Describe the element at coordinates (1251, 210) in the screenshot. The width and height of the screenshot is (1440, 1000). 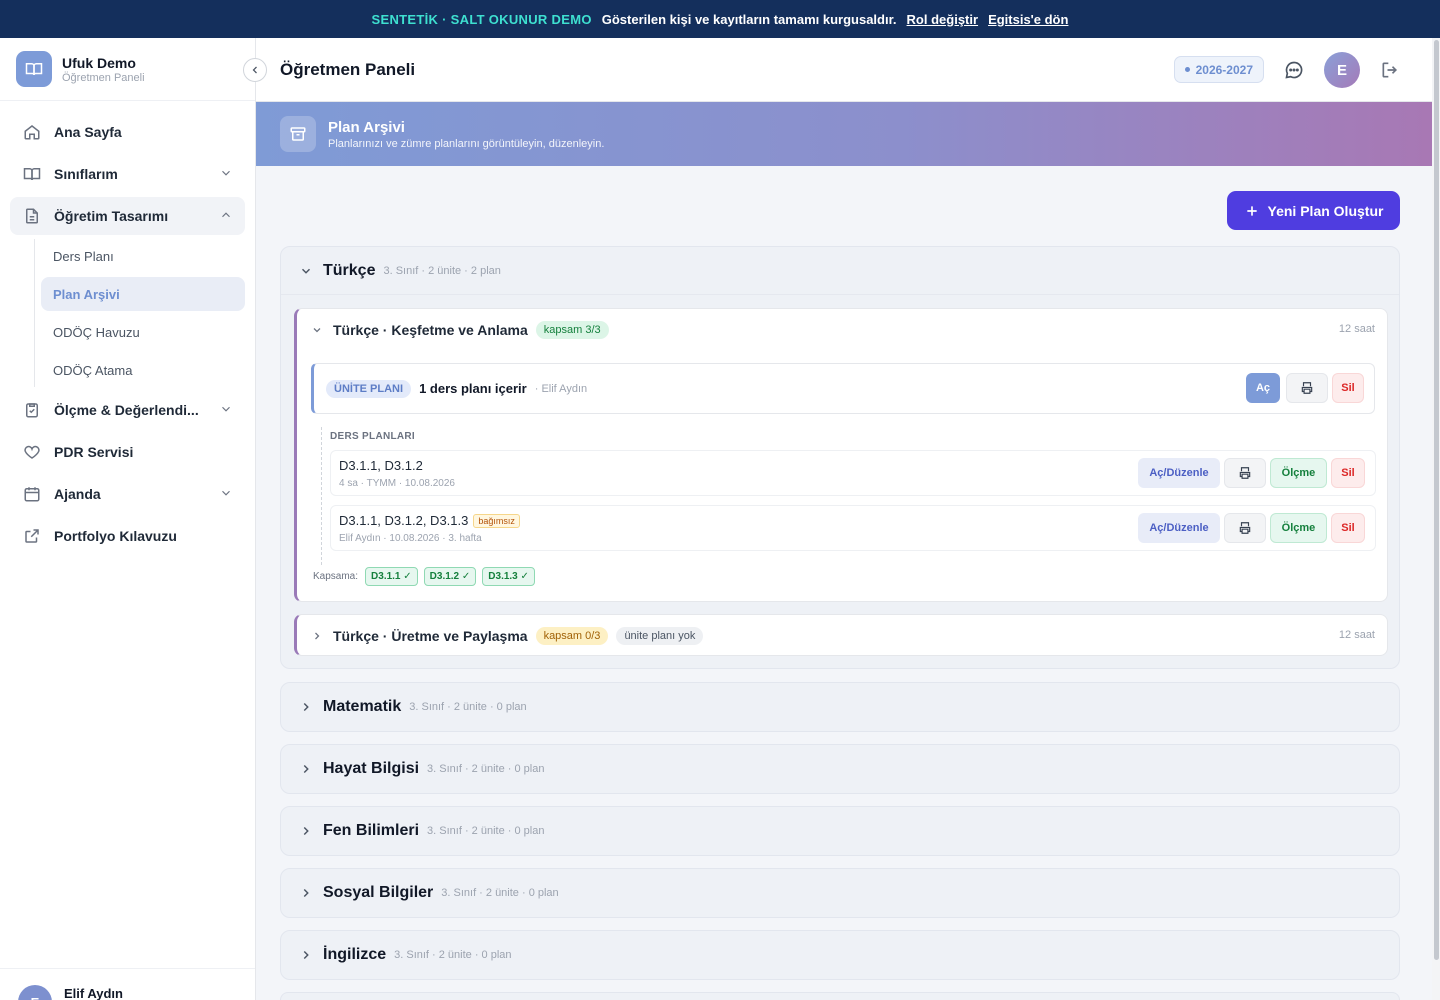
I see `plus-icon` at that location.